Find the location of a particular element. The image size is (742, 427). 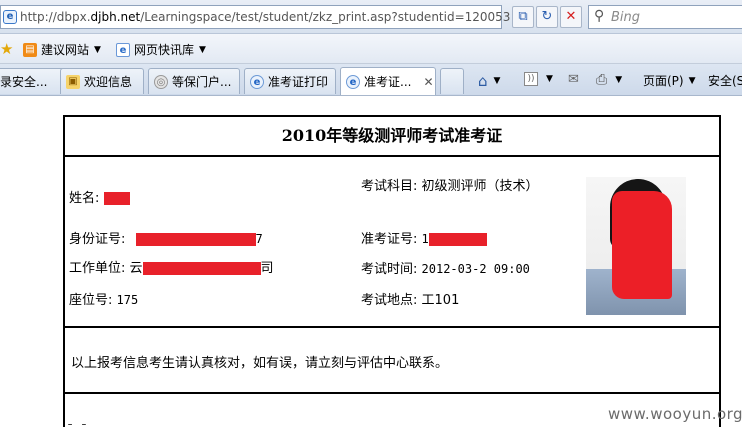

exam-place-field: 考试地点: 工101 is located at coordinates (410, 298).